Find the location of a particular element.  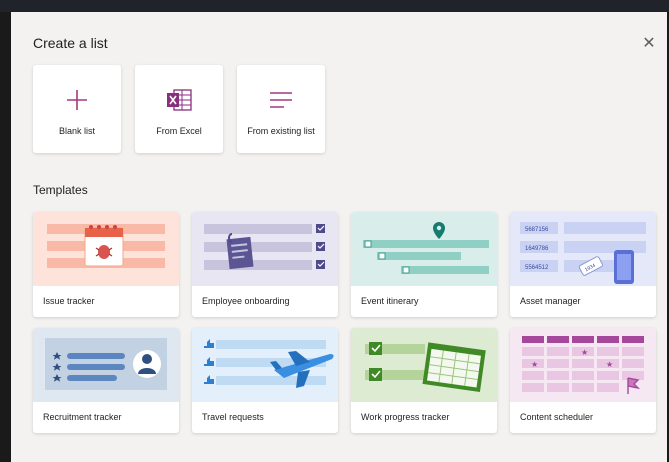

template-travel-requests: Travel requests is located at coordinates (265, 380).